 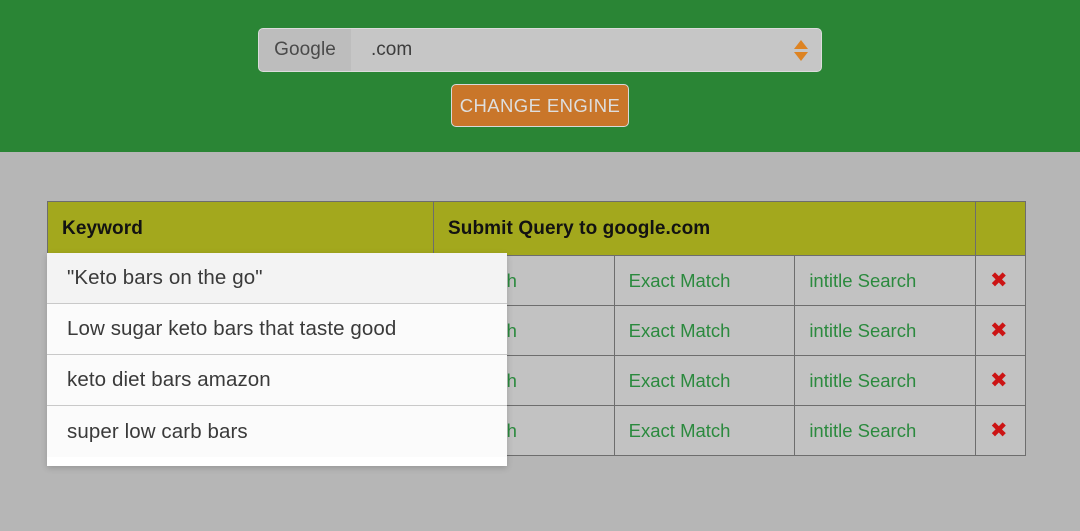 I want to click on header-delete, so click(x=1000, y=228).